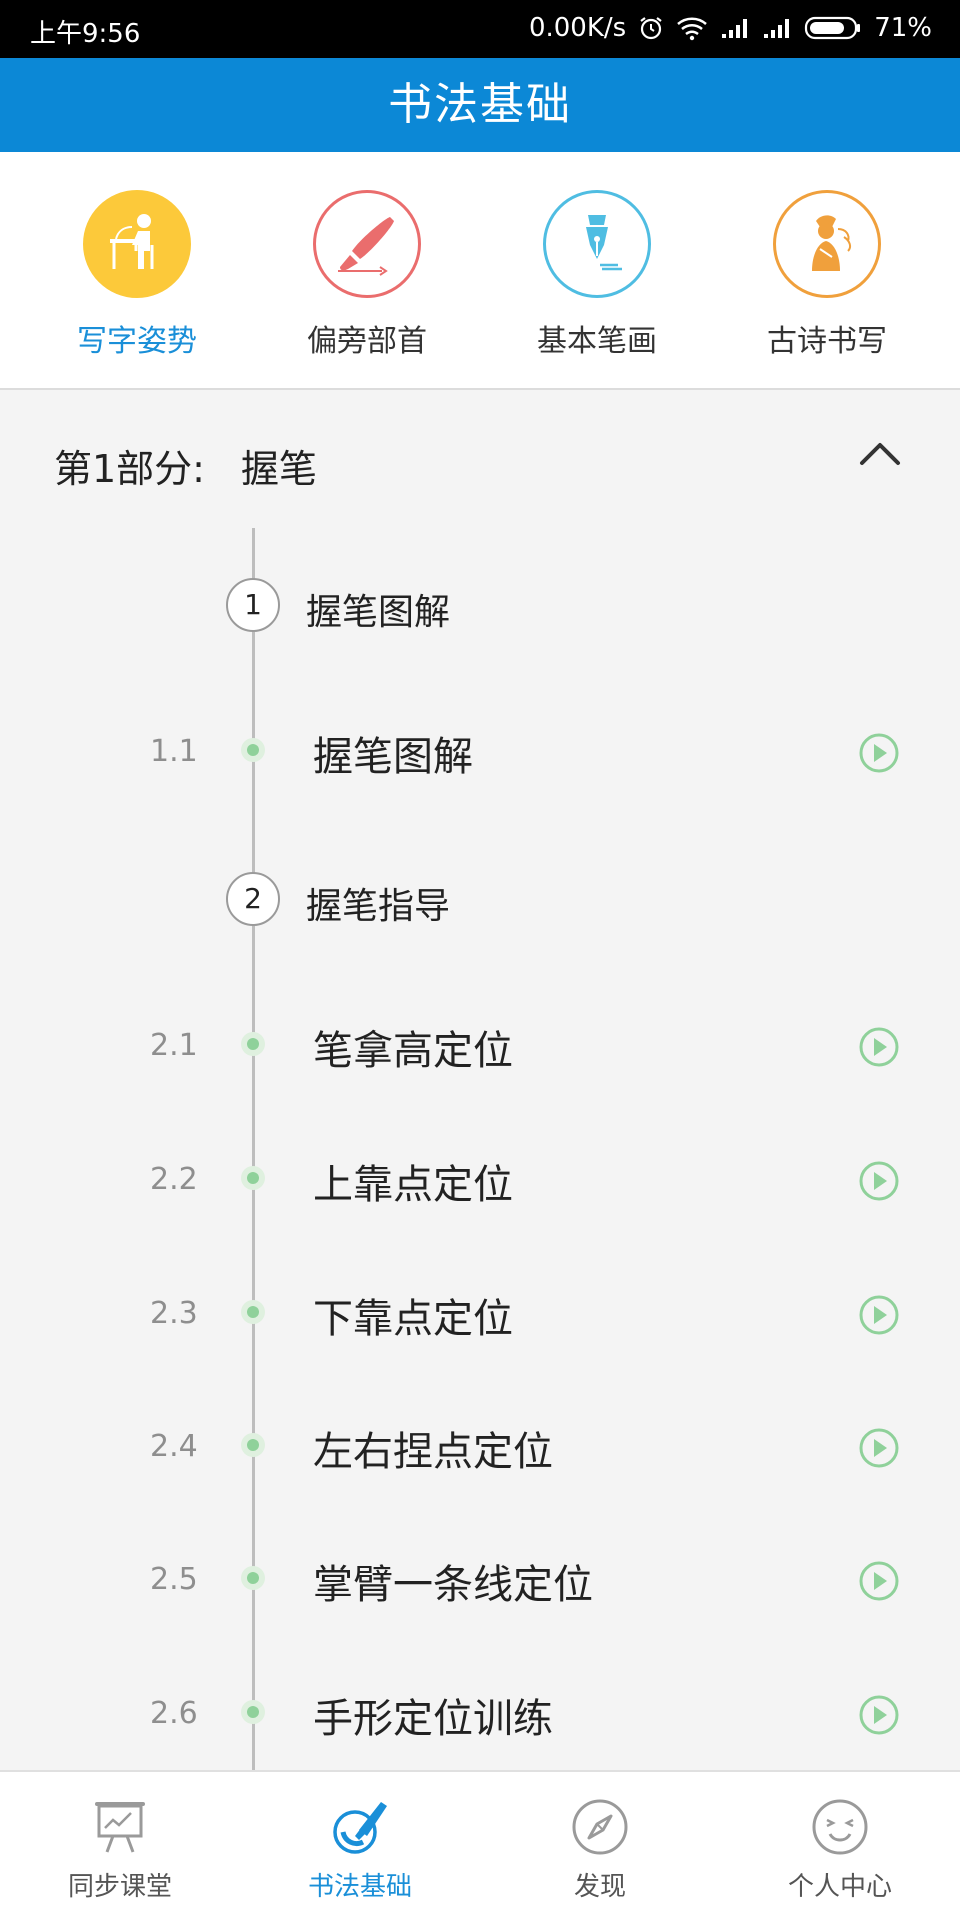  I want to click on category-radicals: 偏旁部首, so click(367, 270).